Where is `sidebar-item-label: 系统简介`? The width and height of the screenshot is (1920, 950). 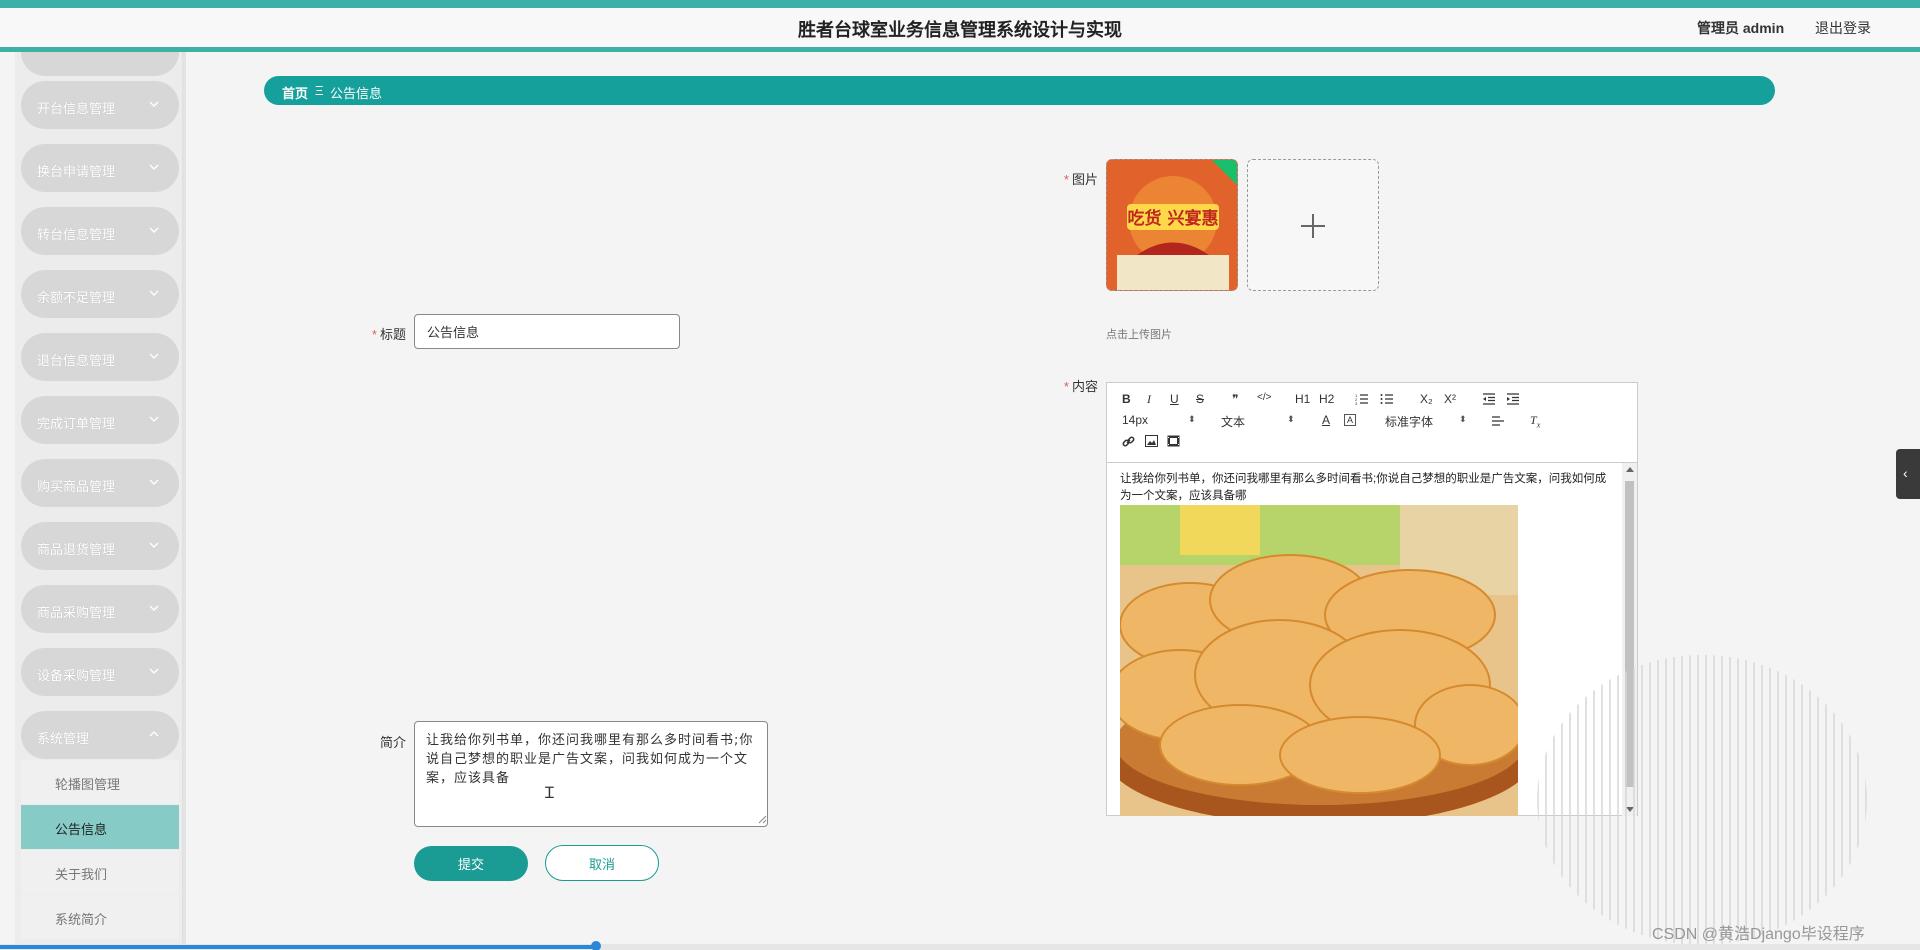 sidebar-item-label: 系统简介 is located at coordinates (81, 919).